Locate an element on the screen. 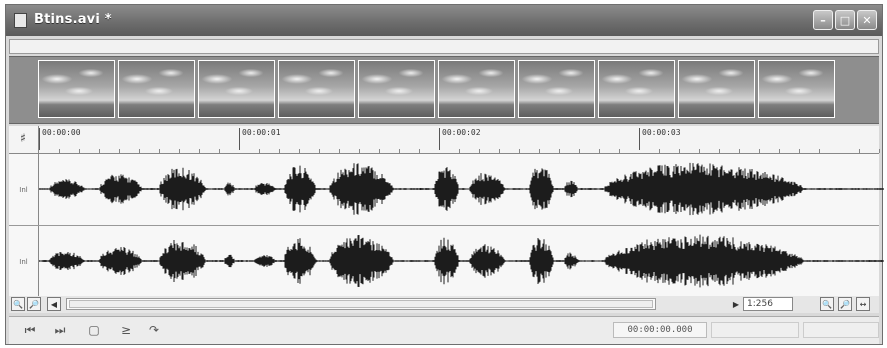  ruler-timecode: 00:00:01 is located at coordinates (261, 132).